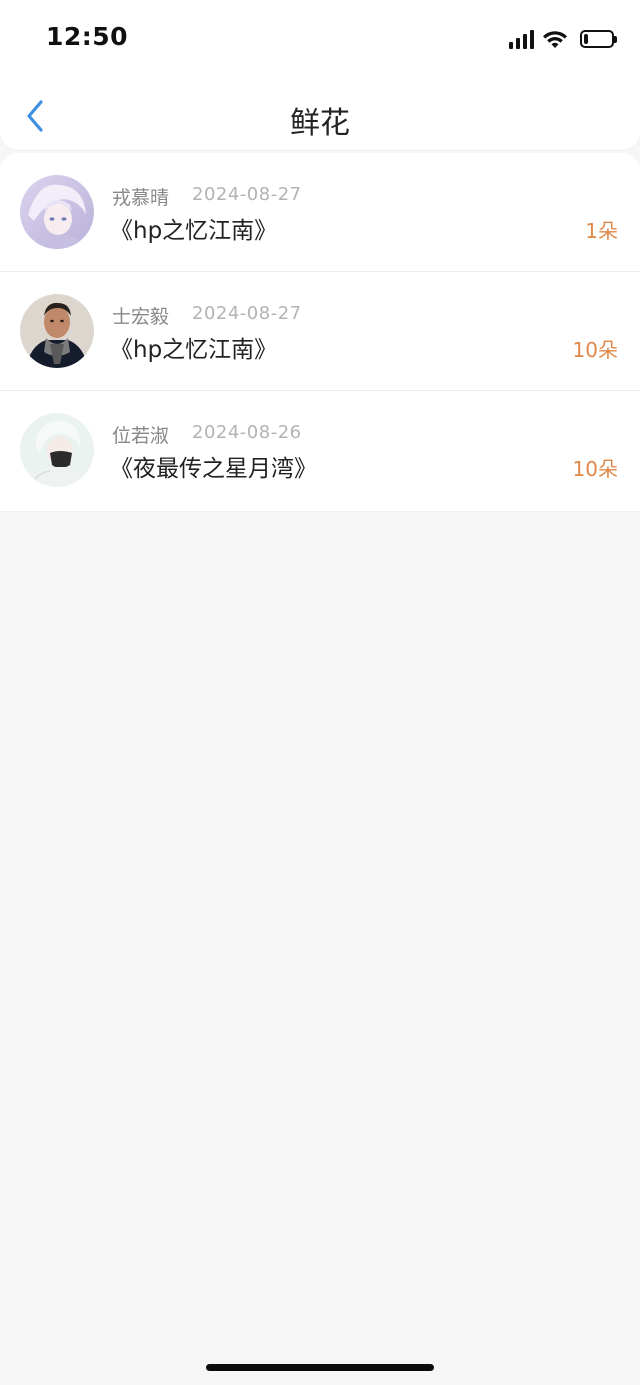 The image size is (640, 1385). I want to click on date: 2024-08-26, so click(247, 432).